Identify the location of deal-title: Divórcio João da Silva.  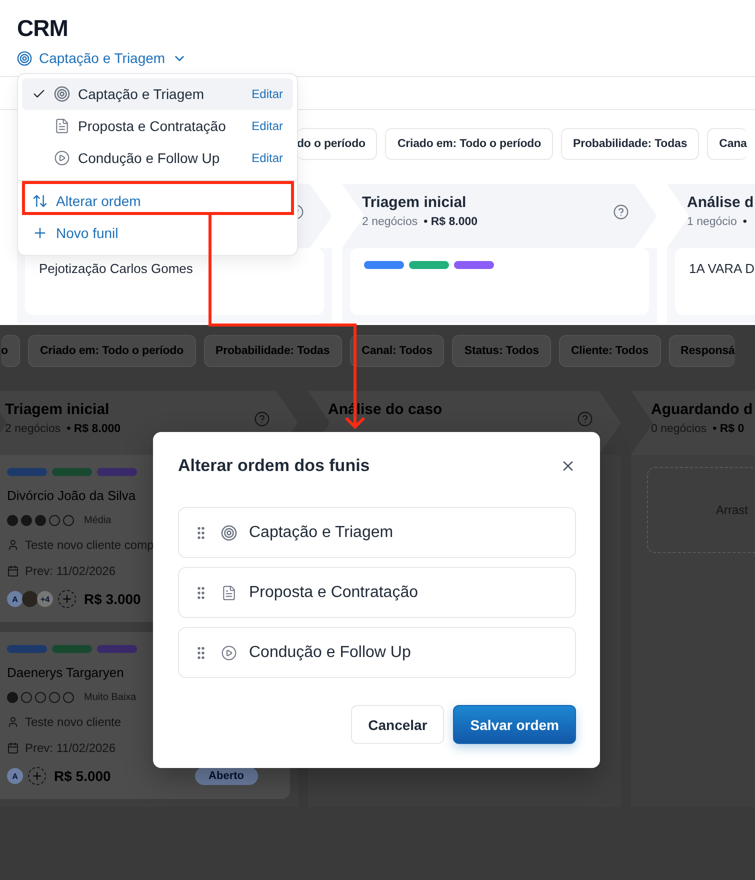
(71, 495).